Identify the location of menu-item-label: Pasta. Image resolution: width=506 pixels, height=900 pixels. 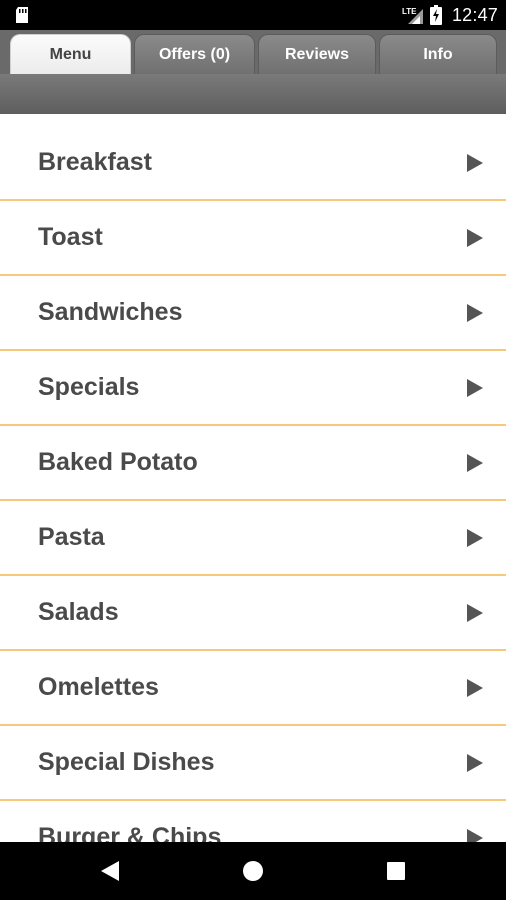
(71, 537).